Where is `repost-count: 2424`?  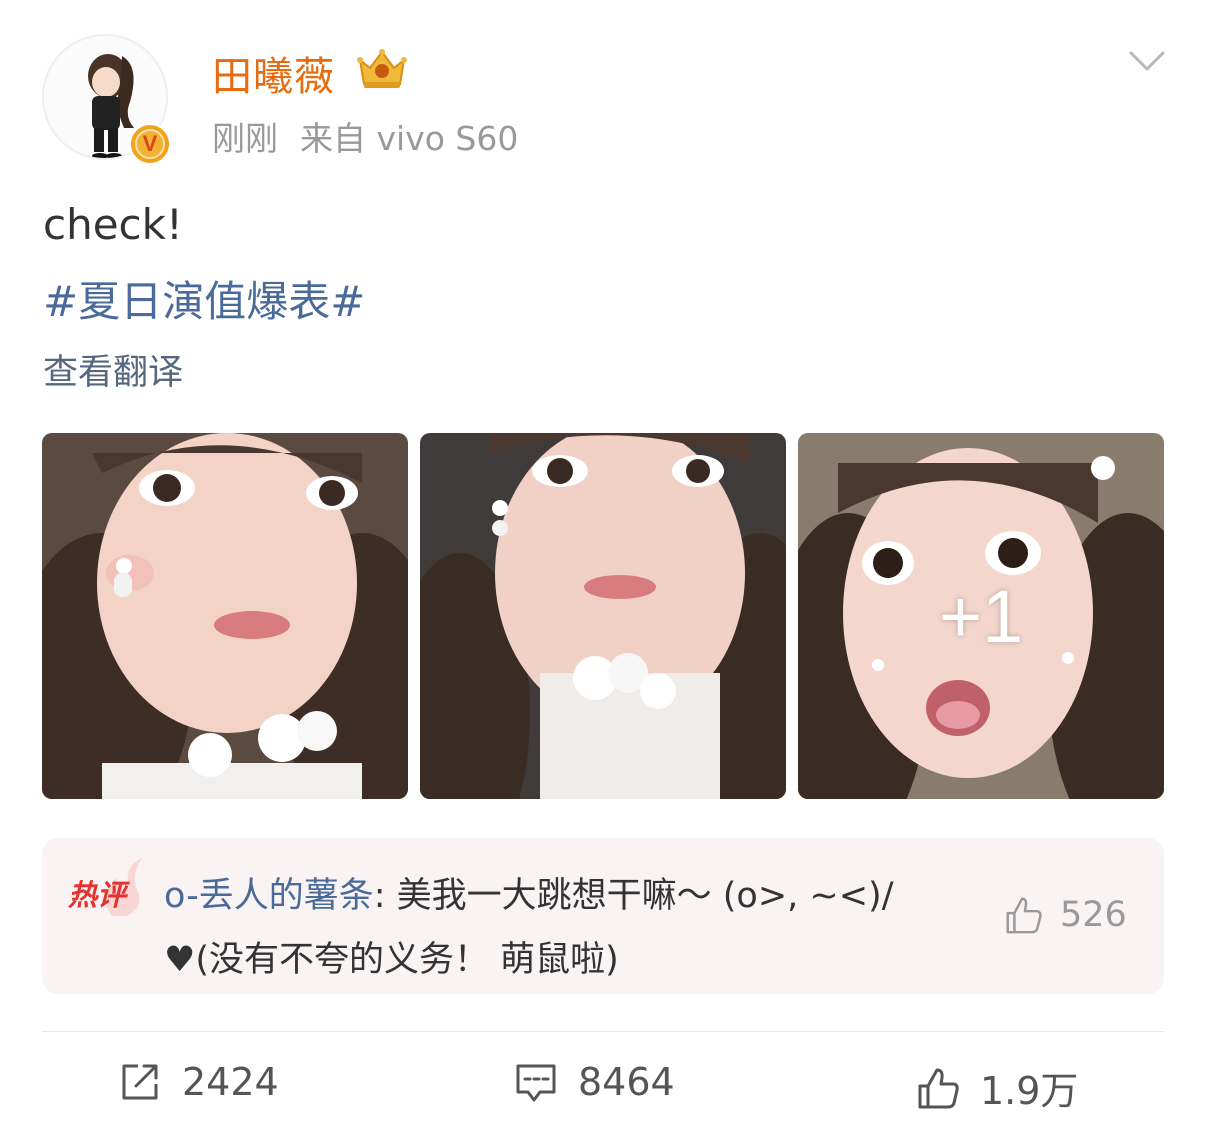
repost-count: 2424 is located at coordinates (230, 1082).